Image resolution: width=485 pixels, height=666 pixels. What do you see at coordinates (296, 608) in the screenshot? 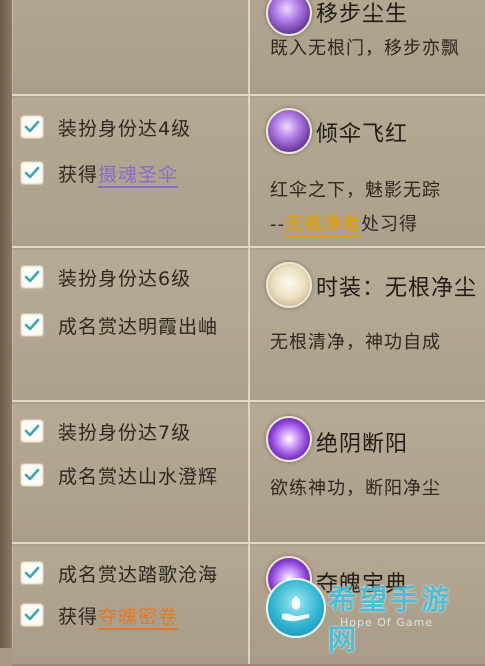
I see `hand-leaf-logo-icon` at bounding box center [296, 608].